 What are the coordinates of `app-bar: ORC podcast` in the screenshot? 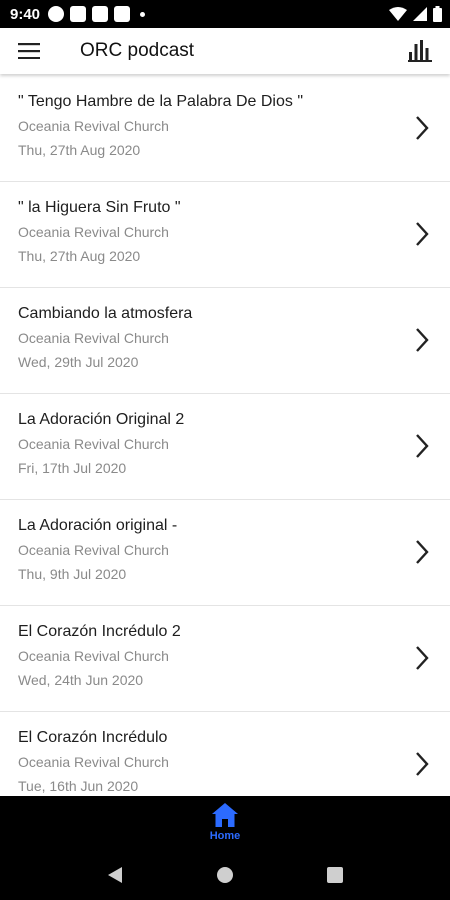 It's located at (225, 51).